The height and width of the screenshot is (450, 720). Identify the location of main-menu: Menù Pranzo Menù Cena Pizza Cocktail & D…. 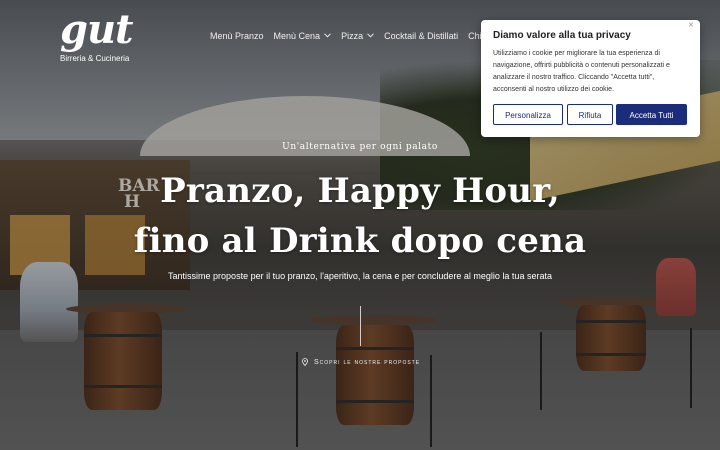
(365, 36).